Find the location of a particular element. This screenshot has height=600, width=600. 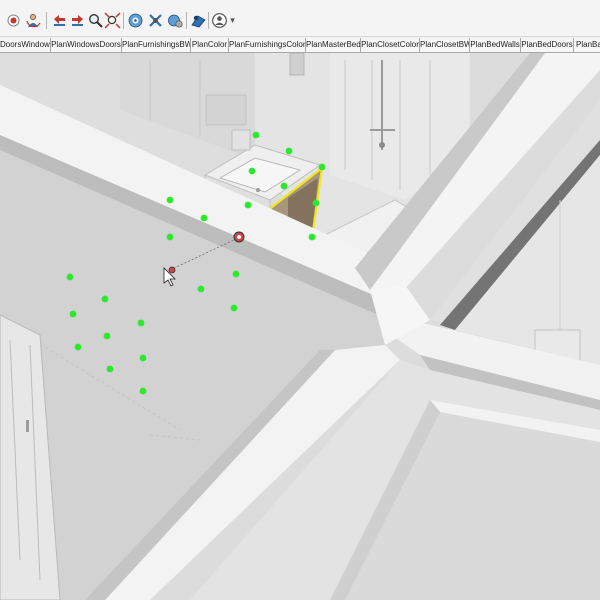

tab-plan-ba: PlanBa is located at coordinates (587, 45).